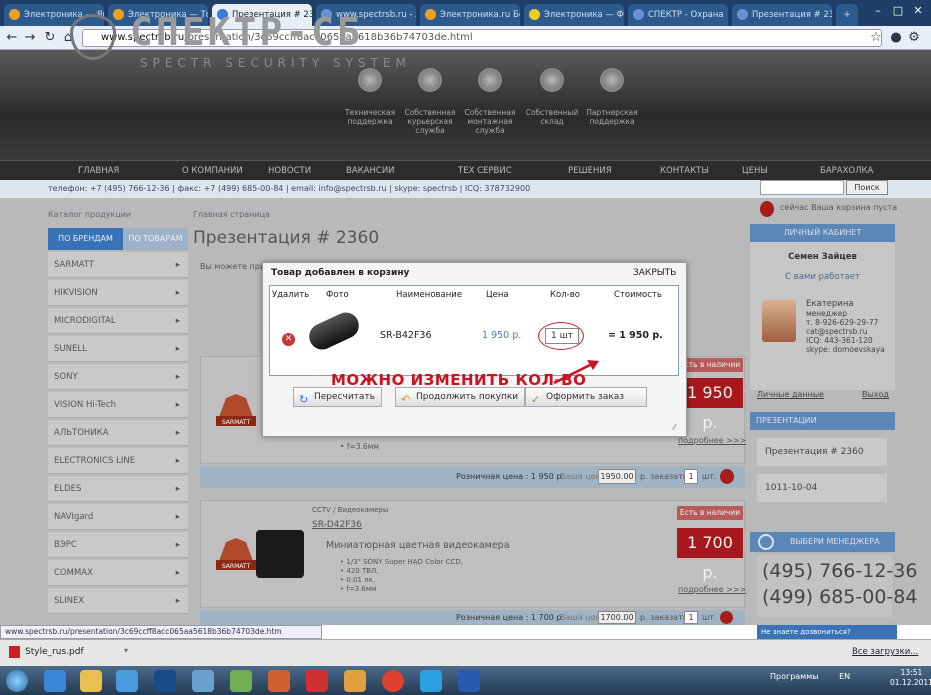  I want to click on cart-icon, so click(767, 209).